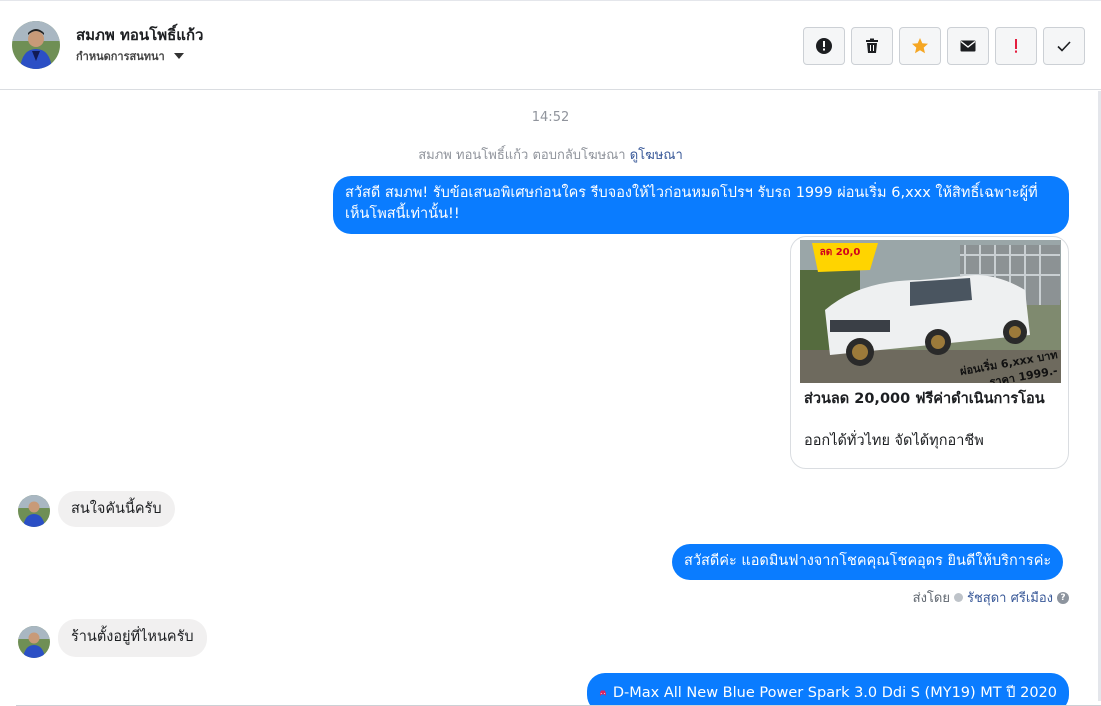 This screenshot has height=706, width=1101. Describe the element at coordinates (924, 399) in the screenshot. I see `ad-card-title: ส่วนลด 20,000 ฟรีค่าดำเนินการโอน` at that location.